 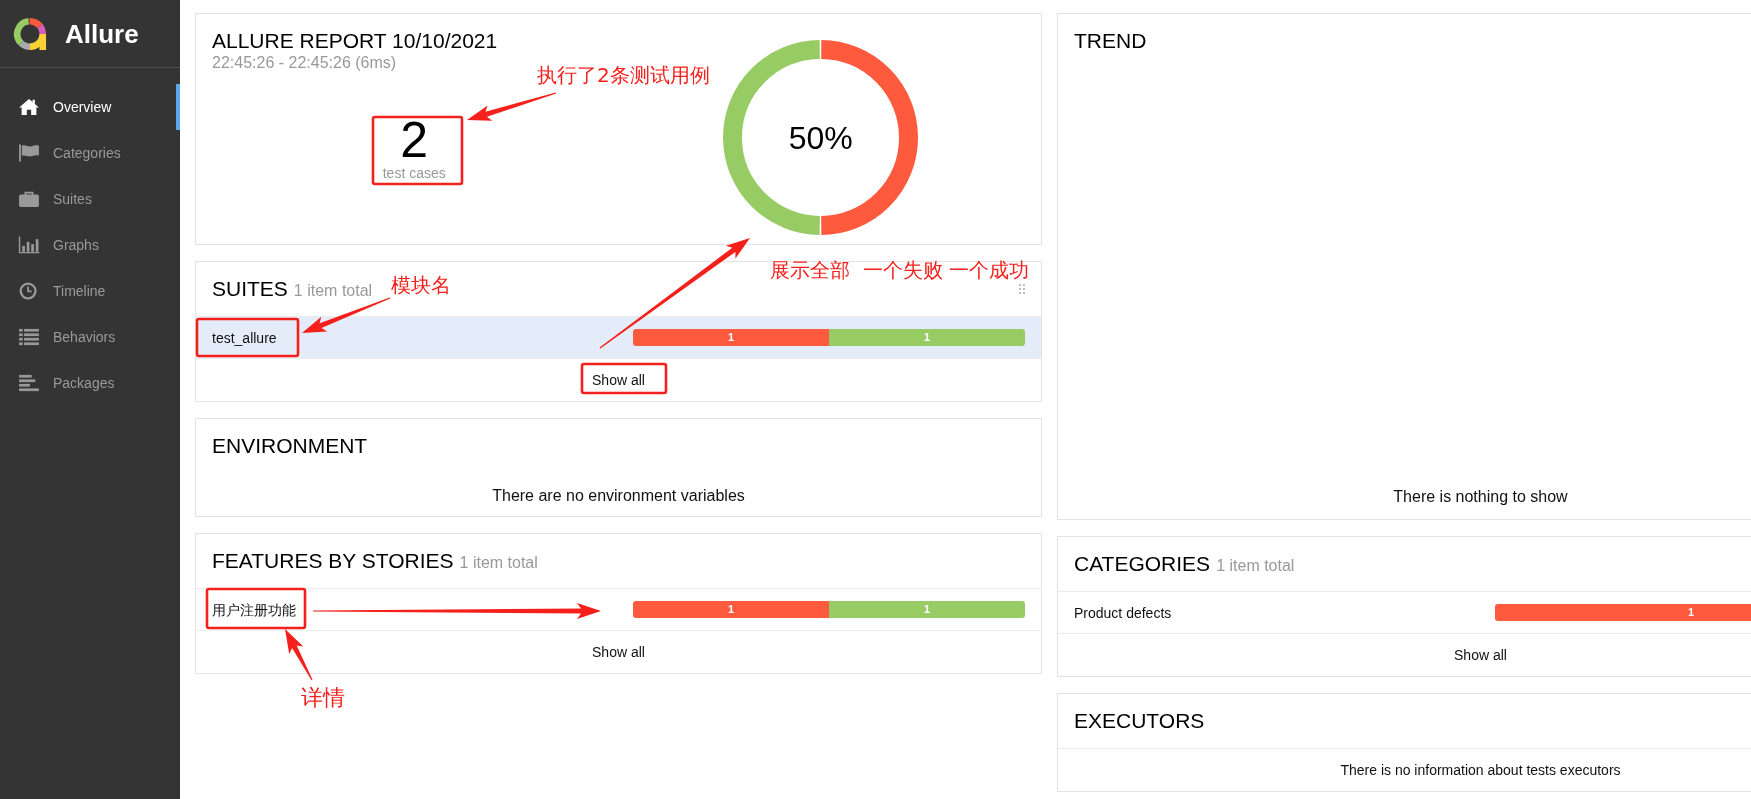 I want to click on row-name: Product defects, so click(x=1123, y=612).